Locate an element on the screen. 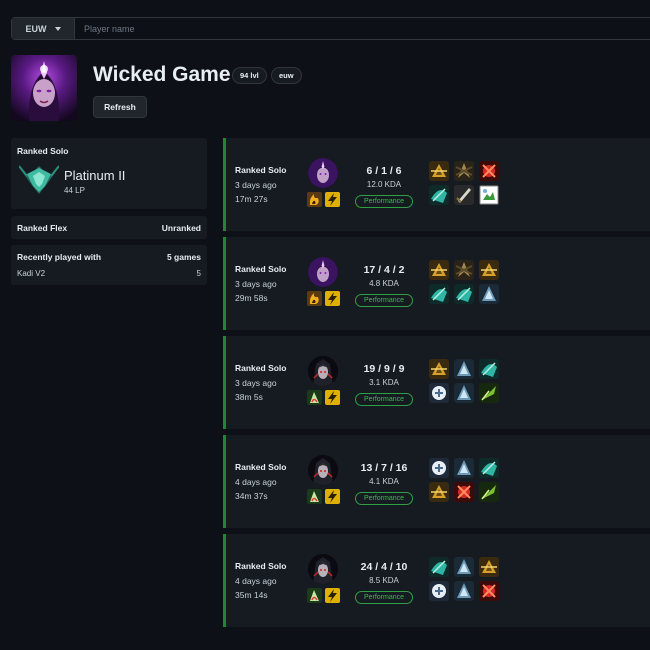  recent-player-row: Kadi V2 5 is located at coordinates (109, 273).